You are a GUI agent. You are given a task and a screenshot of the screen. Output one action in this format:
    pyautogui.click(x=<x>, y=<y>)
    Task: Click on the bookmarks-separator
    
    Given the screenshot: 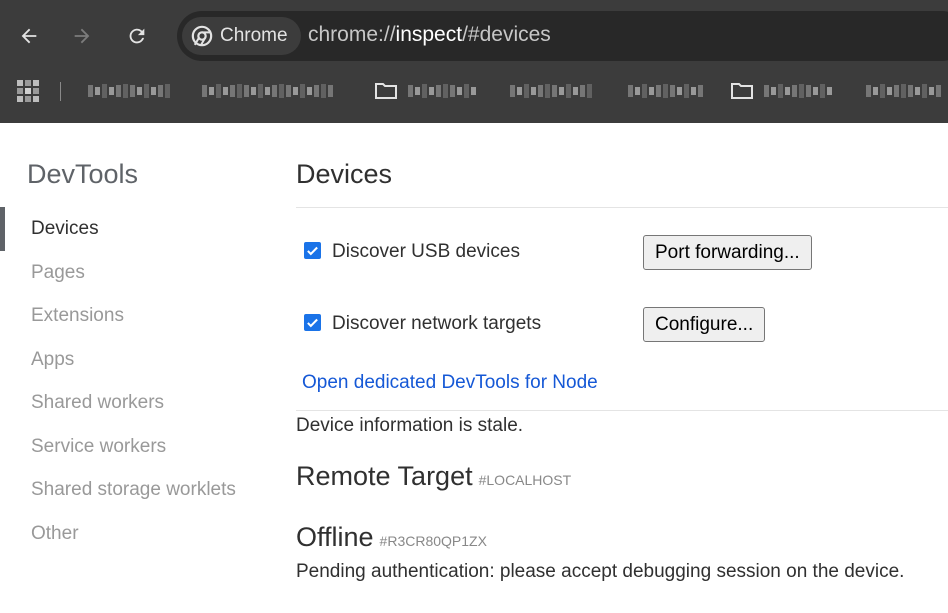 What is the action you would take?
    pyautogui.click(x=60, y=91)
    